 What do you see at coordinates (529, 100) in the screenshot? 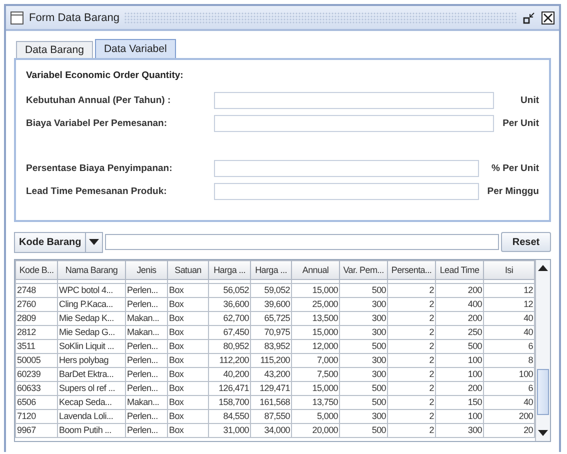
I see `unit-label: Unit` at bounding box center [529, 100].